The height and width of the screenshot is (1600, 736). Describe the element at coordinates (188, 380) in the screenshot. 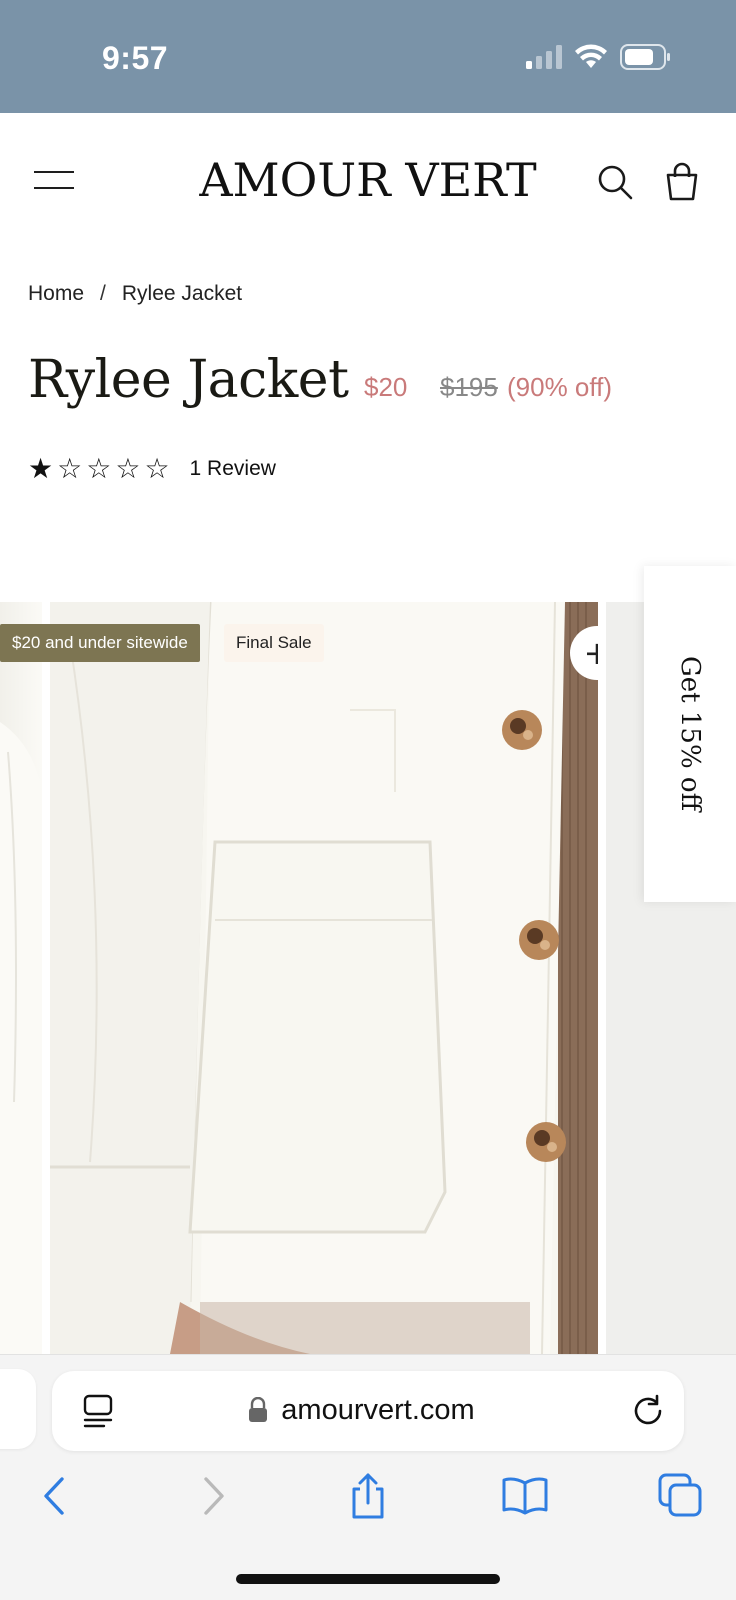

I see `product-title: Rylee Jacket` at that location.